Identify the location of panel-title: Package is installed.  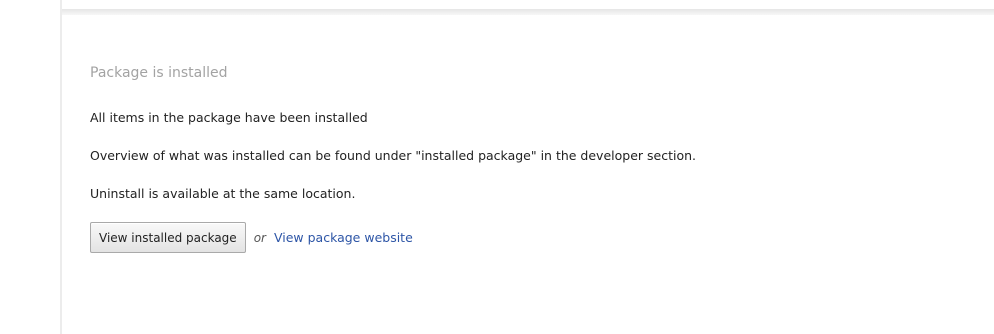
(159, 73).